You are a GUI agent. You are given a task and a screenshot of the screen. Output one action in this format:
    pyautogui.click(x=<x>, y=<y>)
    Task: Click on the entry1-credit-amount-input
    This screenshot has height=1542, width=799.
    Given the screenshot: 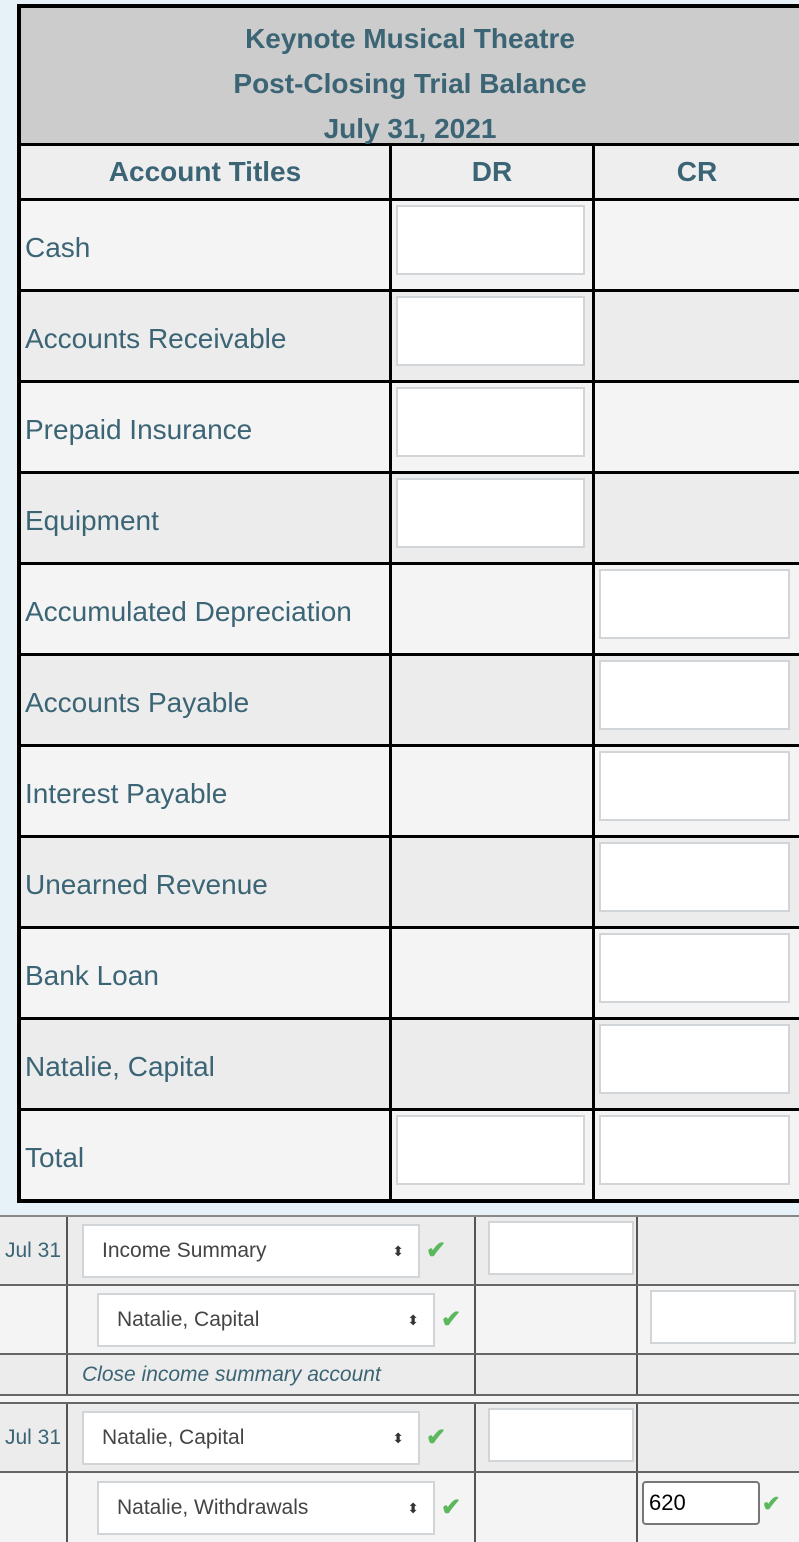 What is the action you would take?
    pyautogui.click(x=723, y=1317)
    